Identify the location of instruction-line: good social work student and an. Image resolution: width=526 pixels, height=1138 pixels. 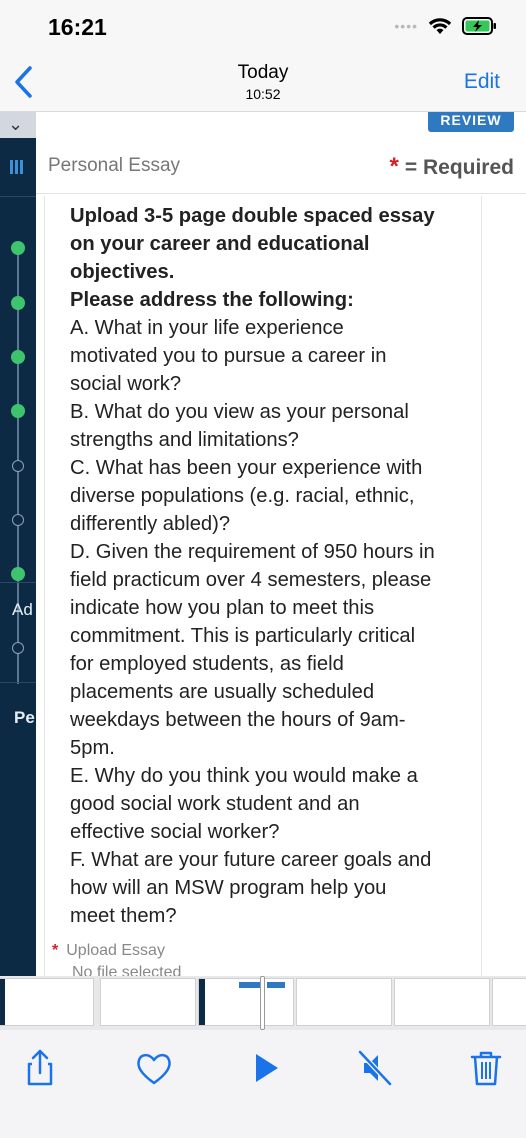
(215, 804).